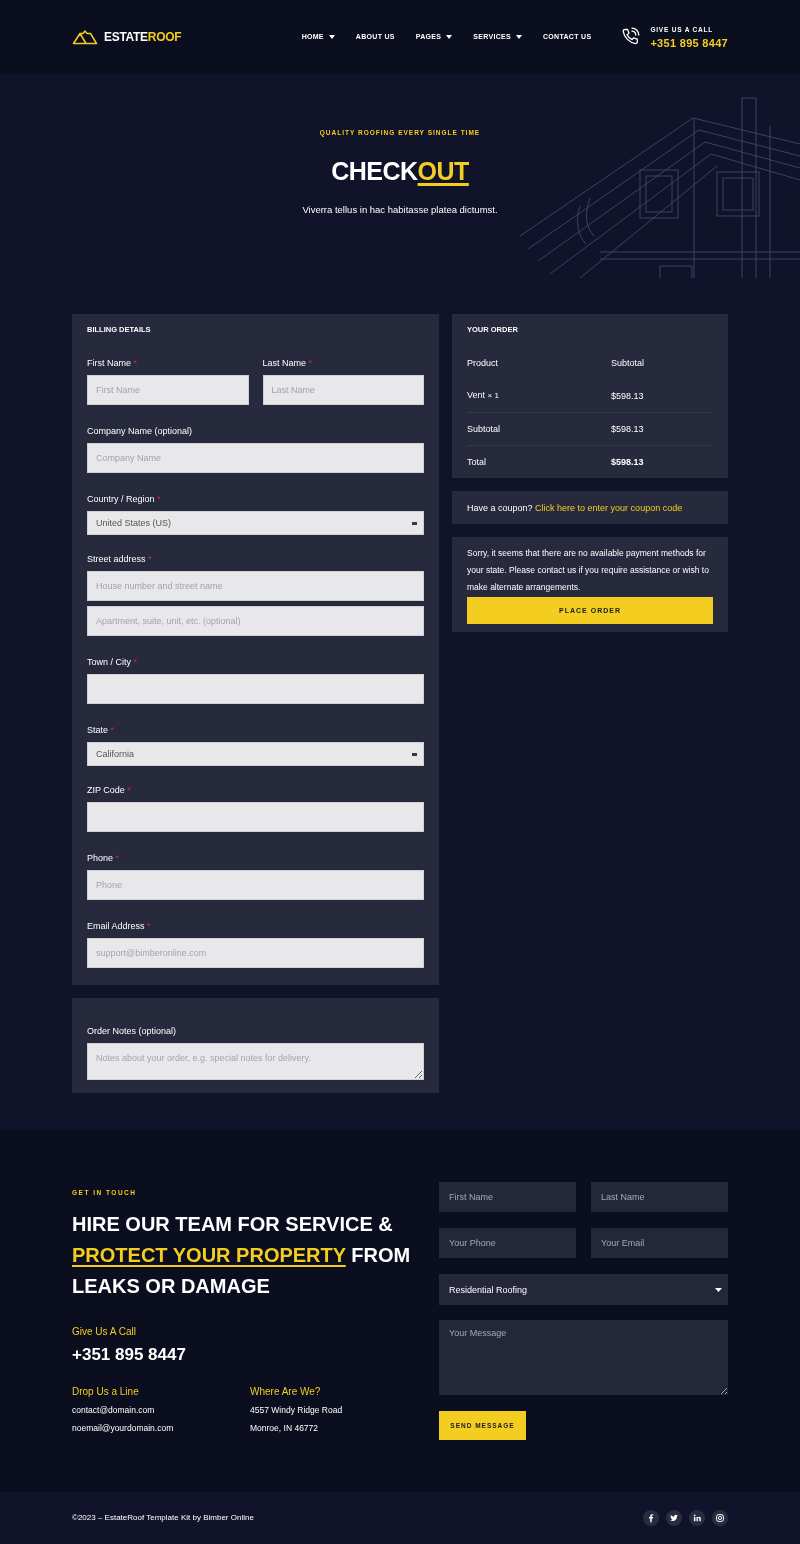 The height and width of the screenshot is (1544, 800). Describe the element at coordinates (120, 559) in the screenshot. I see `field-label: Street address *` at that location.